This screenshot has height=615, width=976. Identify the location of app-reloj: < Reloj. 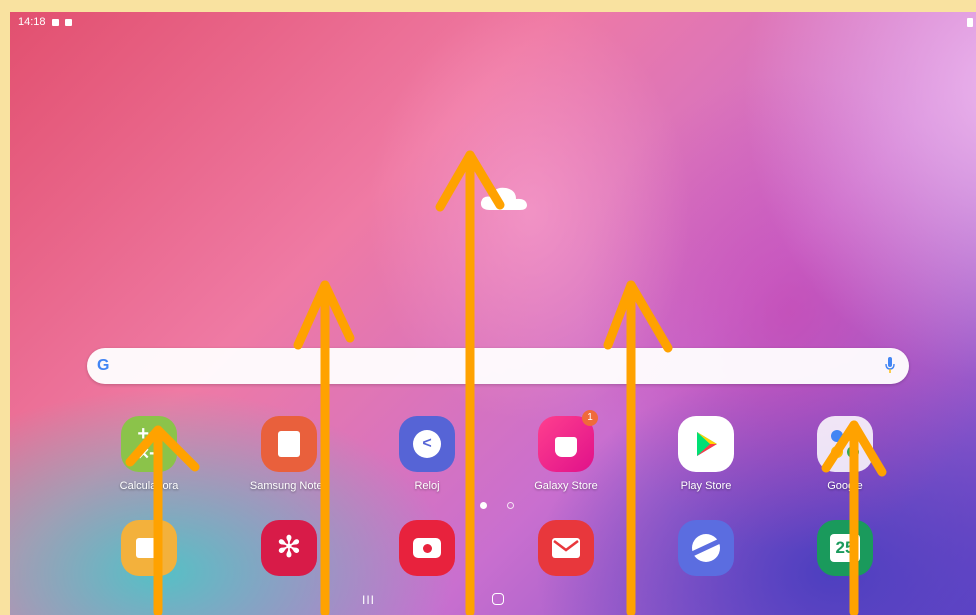
(427, 454).